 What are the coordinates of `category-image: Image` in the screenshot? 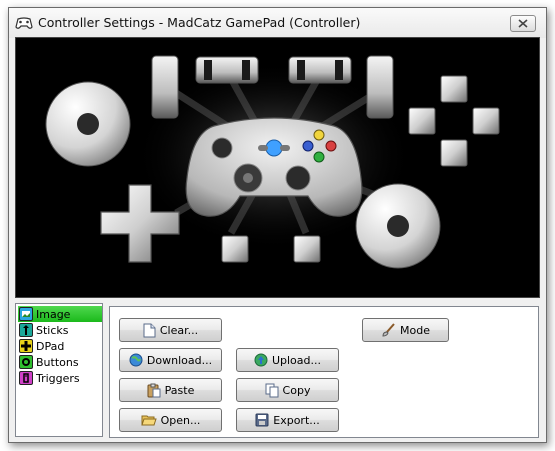 It's located at (60, 314).